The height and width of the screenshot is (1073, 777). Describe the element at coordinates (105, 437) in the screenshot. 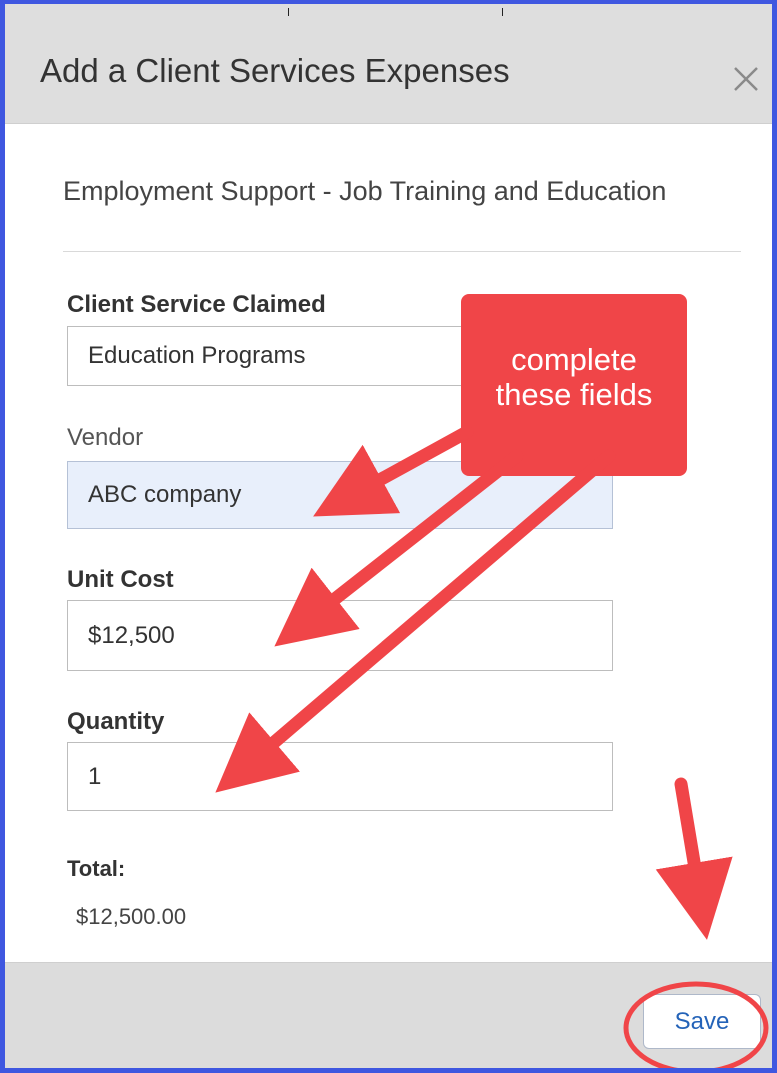

I see `vendor-label: Vendor` at that location.